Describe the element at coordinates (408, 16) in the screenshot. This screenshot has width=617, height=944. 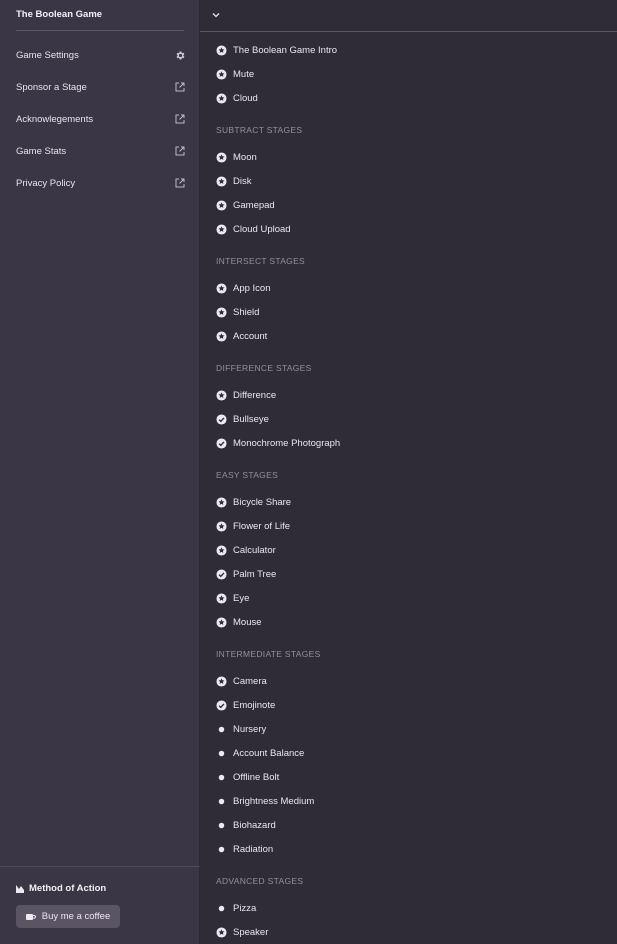
I see `top-bar` at that location.